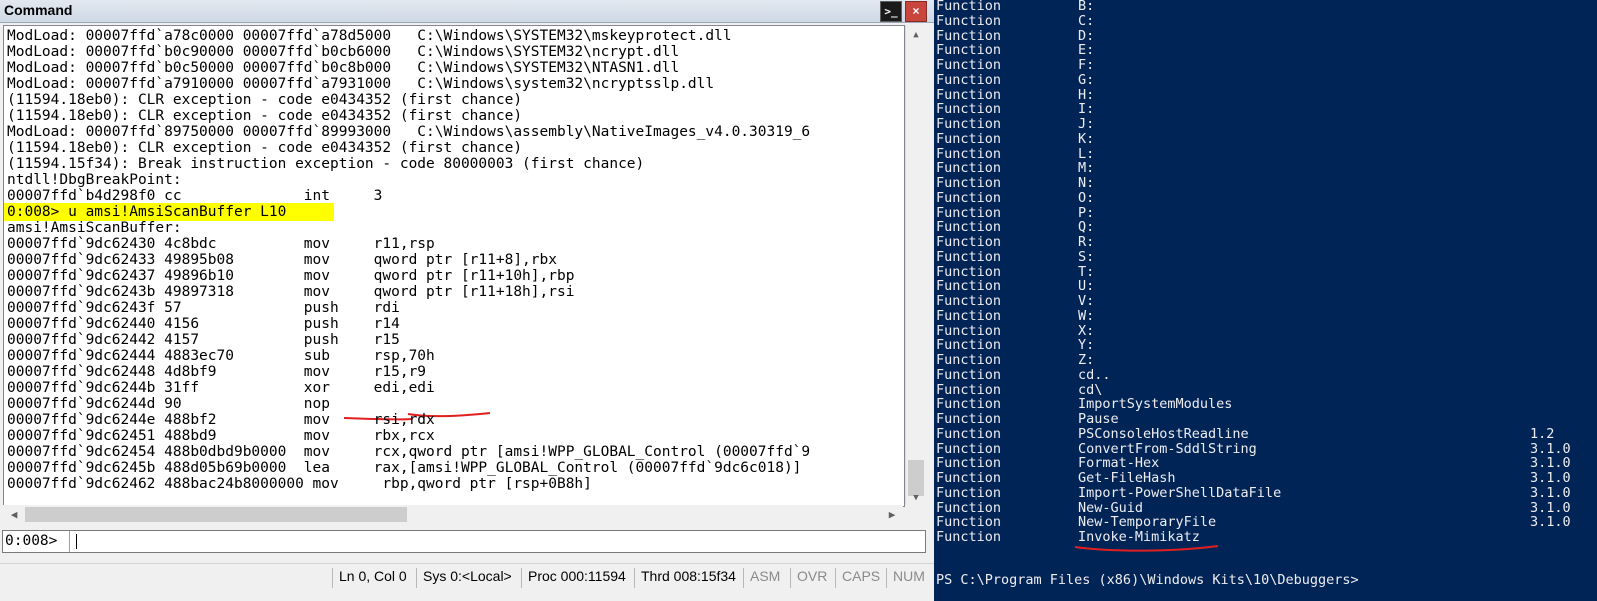  What do you see at coordinates (573, 578) in the screenshot?
I see `status-proc: Proc 000:11594` at bounding box center [573, 578].